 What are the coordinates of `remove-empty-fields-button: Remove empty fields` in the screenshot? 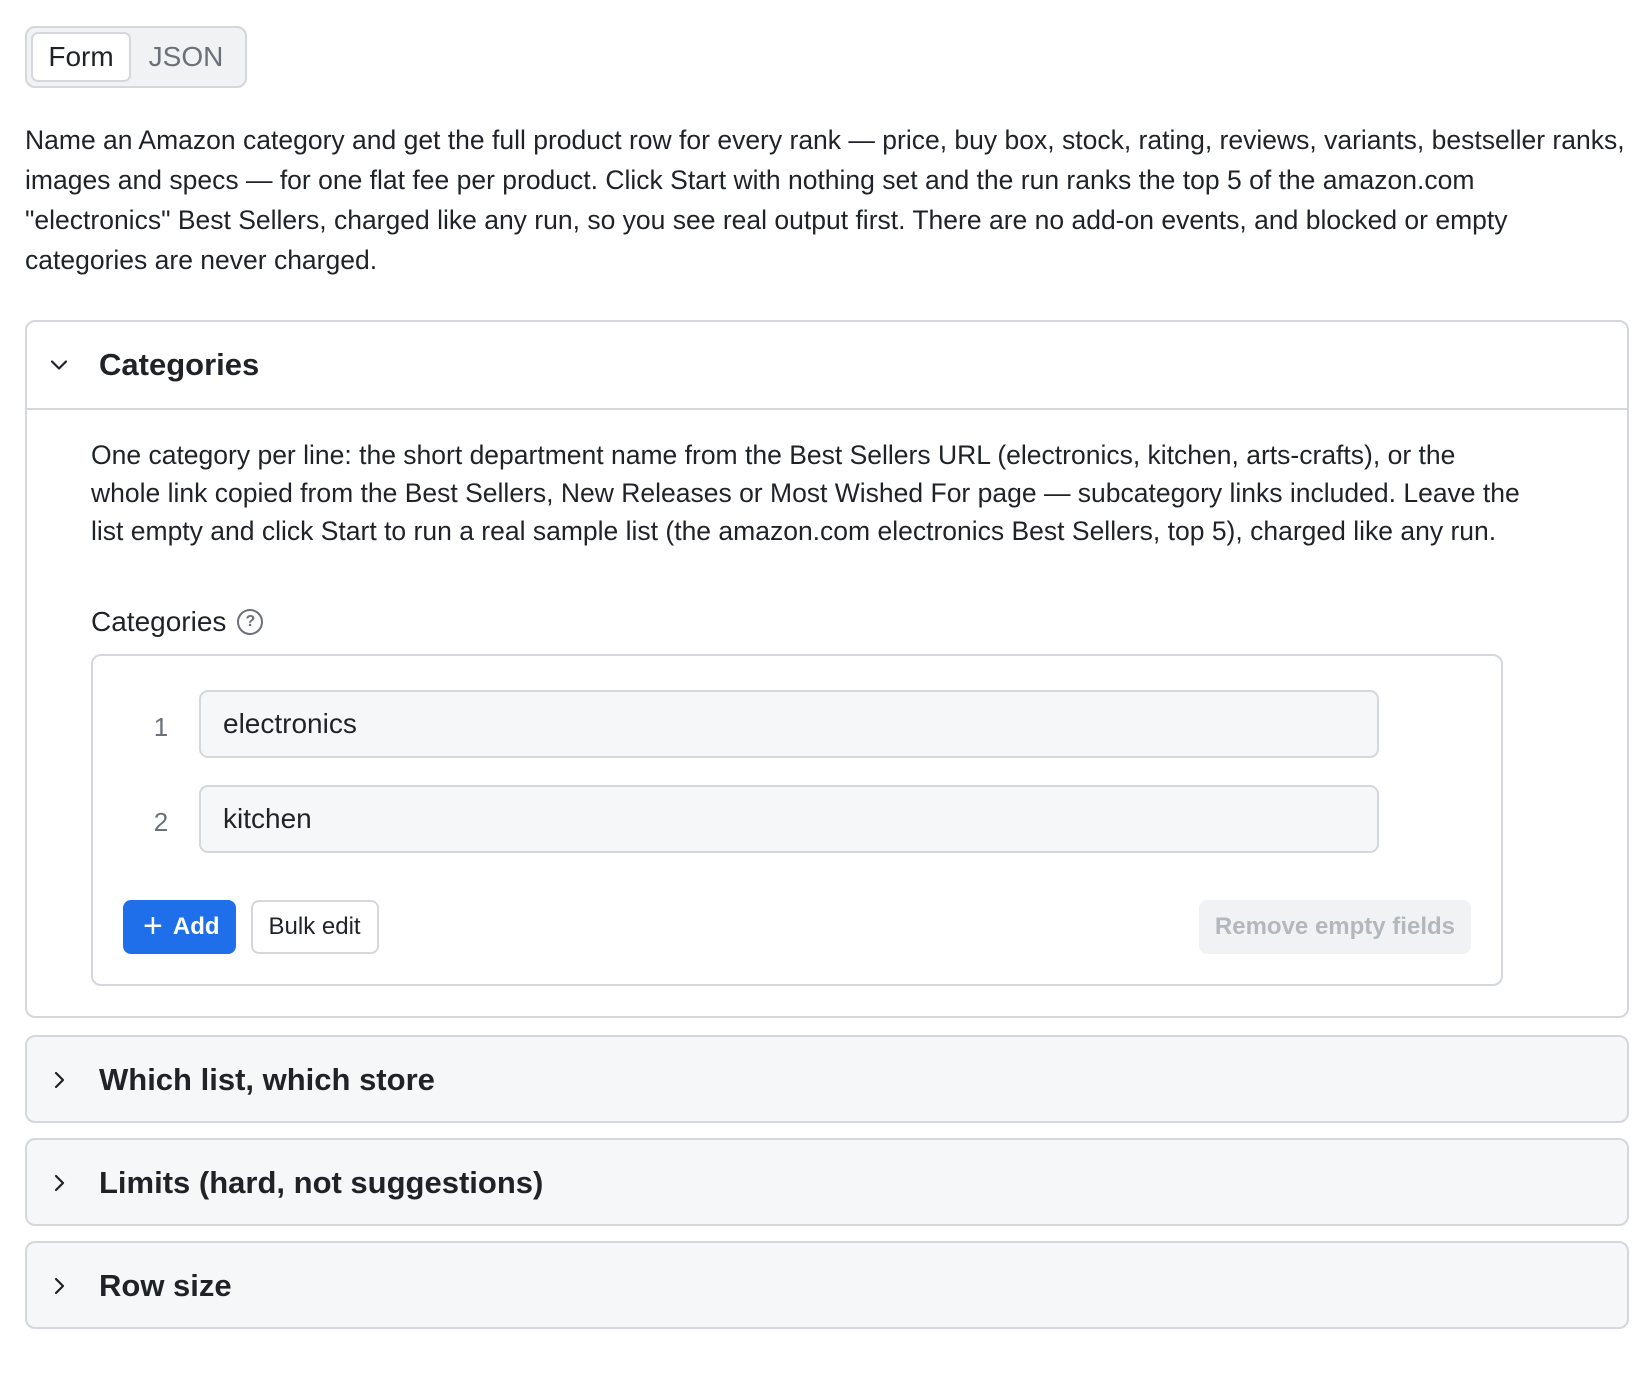 It's located at (1334, 927).